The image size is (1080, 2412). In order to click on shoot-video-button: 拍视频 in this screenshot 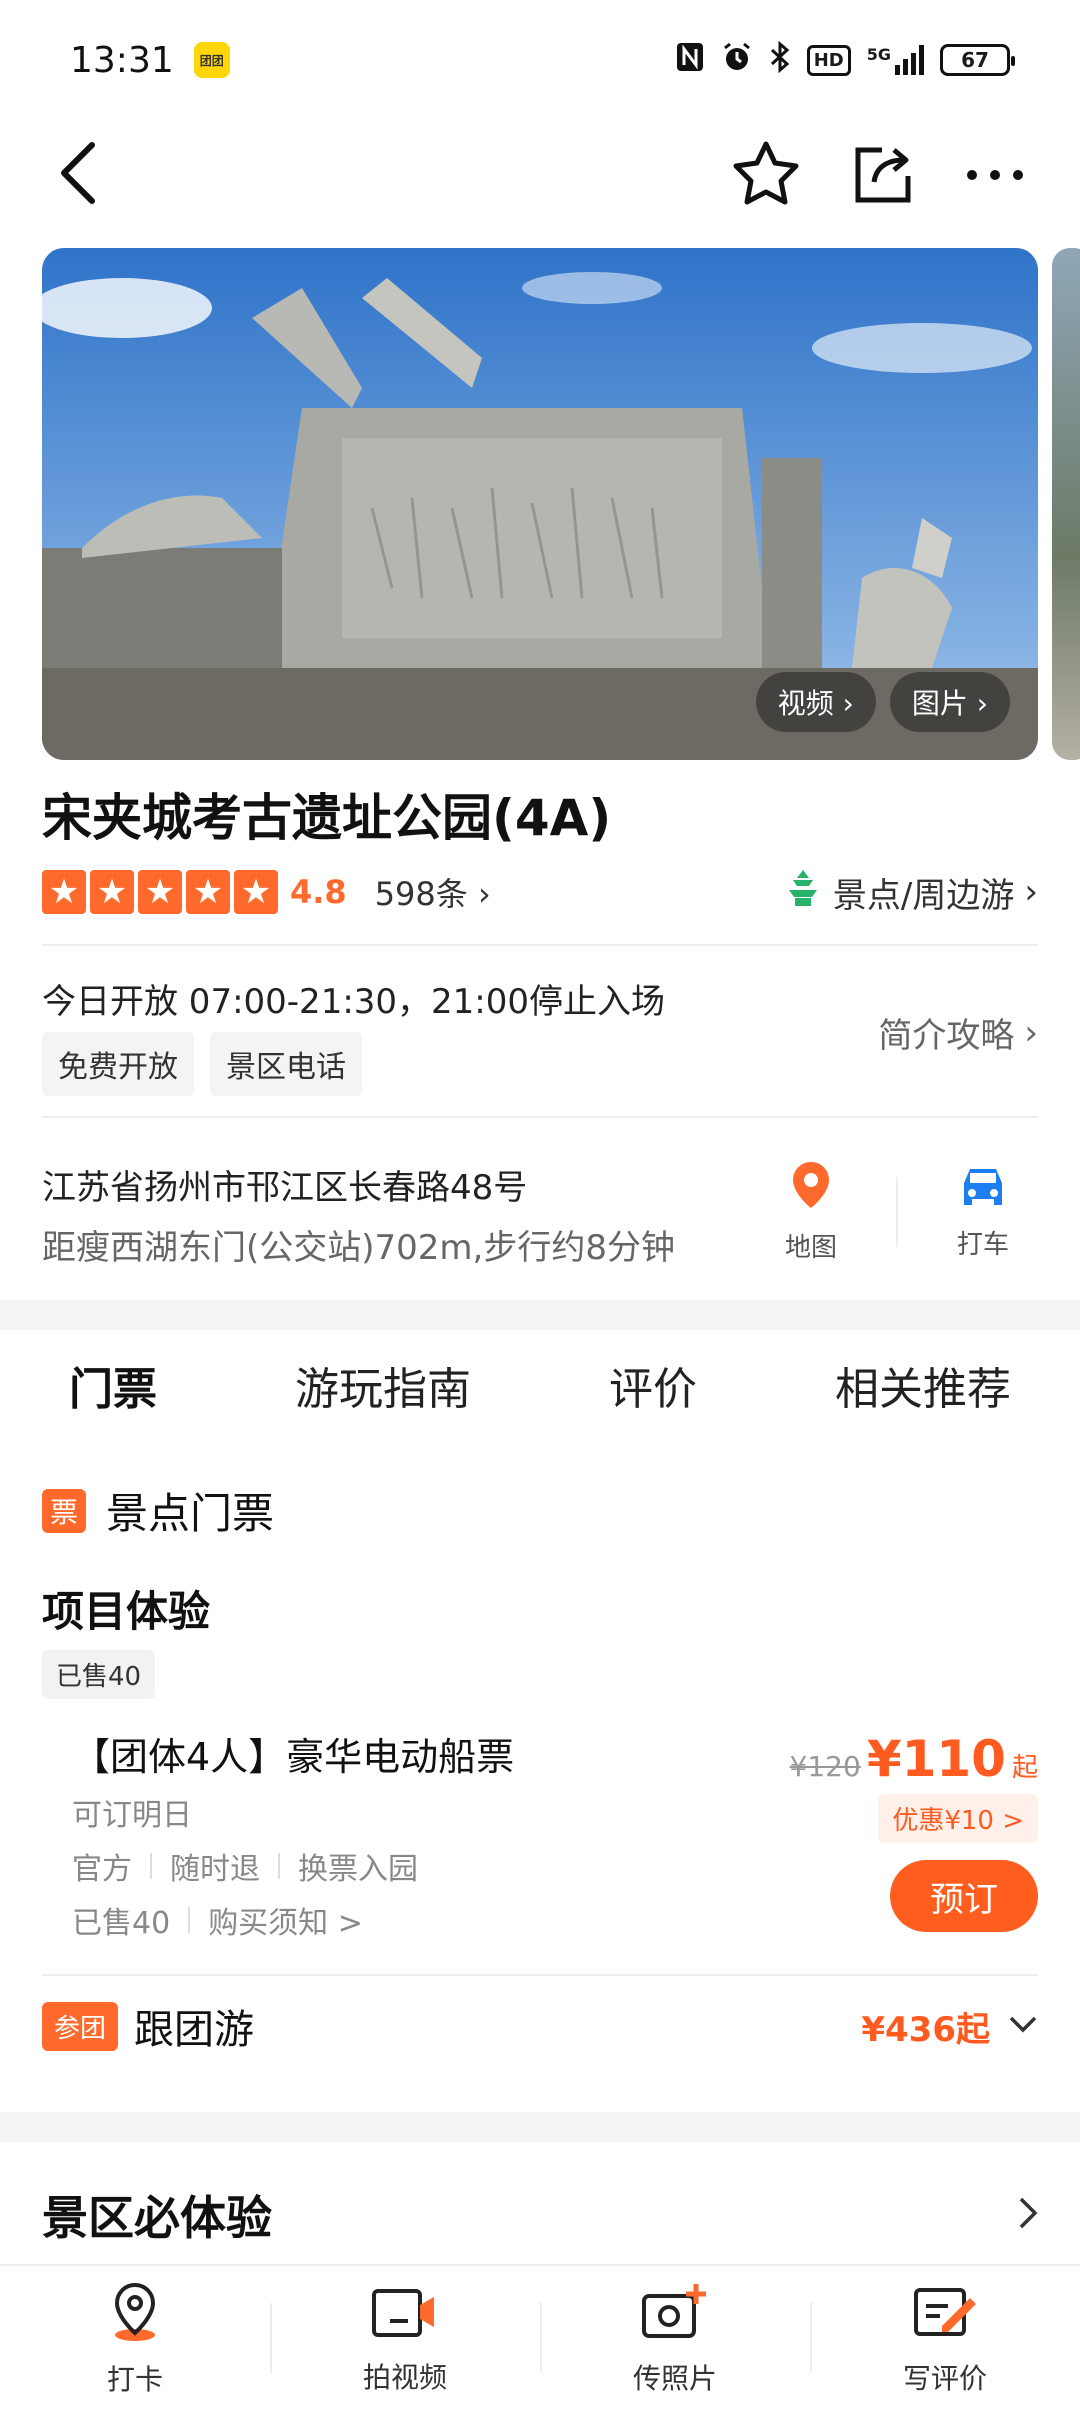, I will do `click(405, 2339)`.